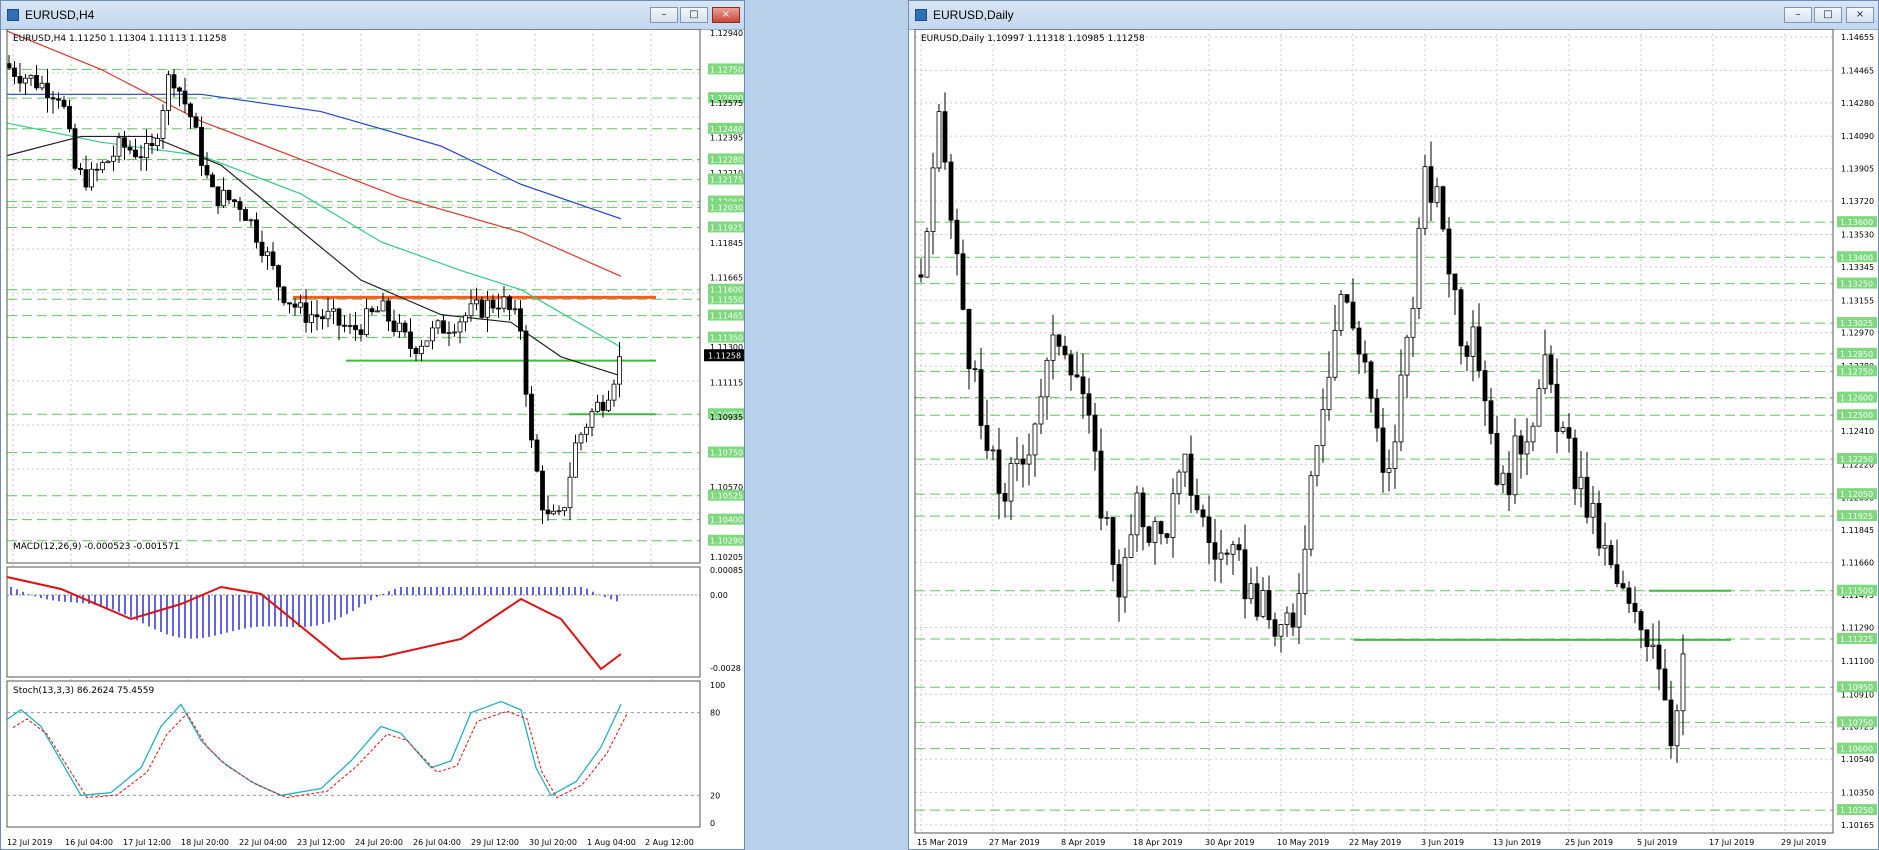 This screenshot has height=850, width=1879. What do you see at coordinates (1393, 15) in the screenshot?
I see `daily-title-bar: EURUSD,Daily – □ ×` at bounding box center [1393, 15].